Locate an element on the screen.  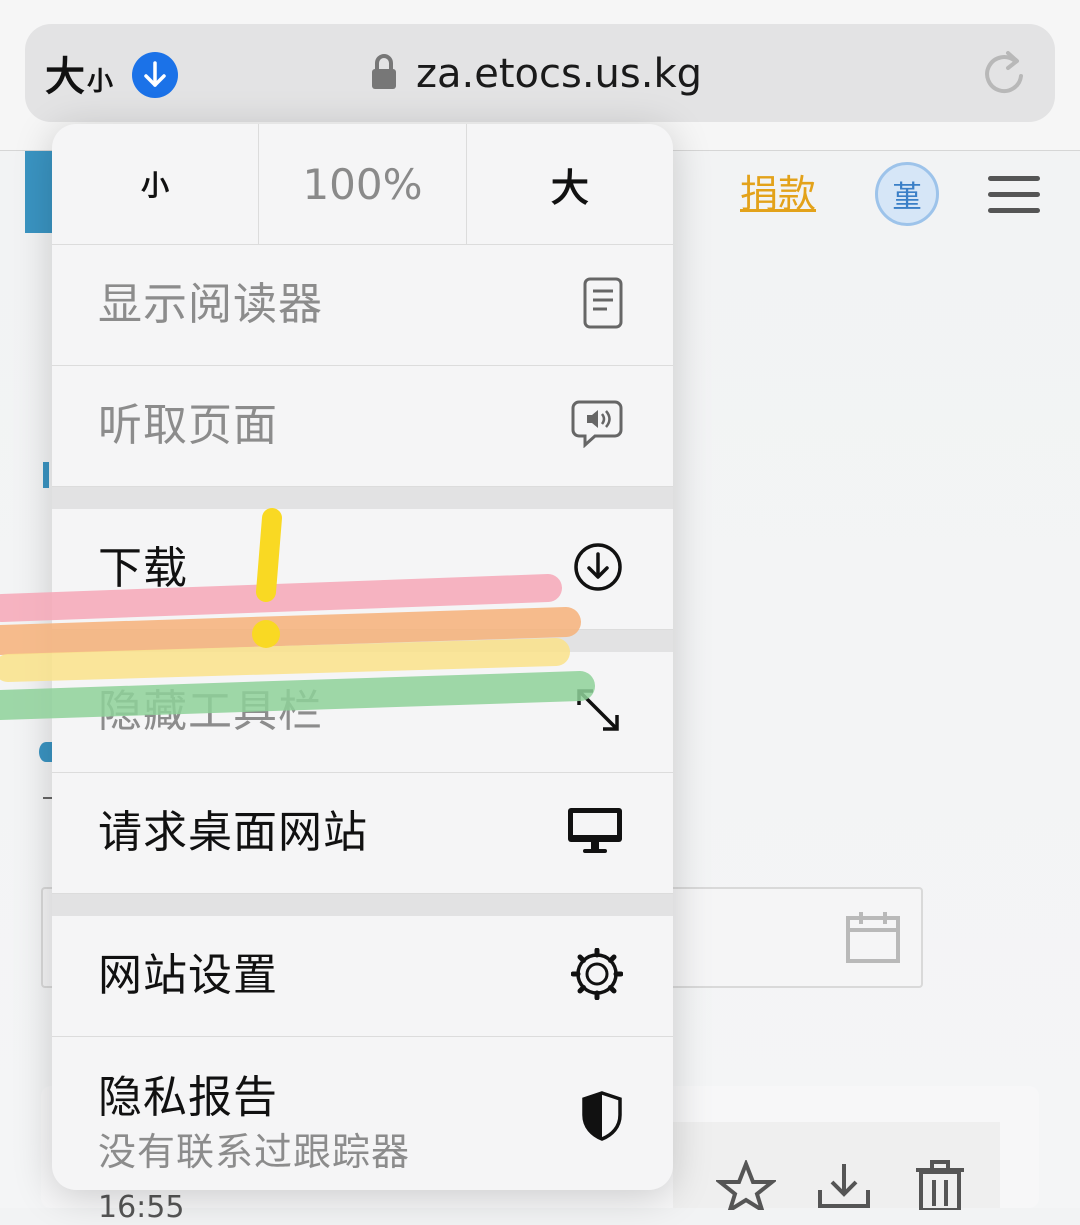
address-bar: 大 小 za.etocs.us.kg is located at coordinates (540, 73).